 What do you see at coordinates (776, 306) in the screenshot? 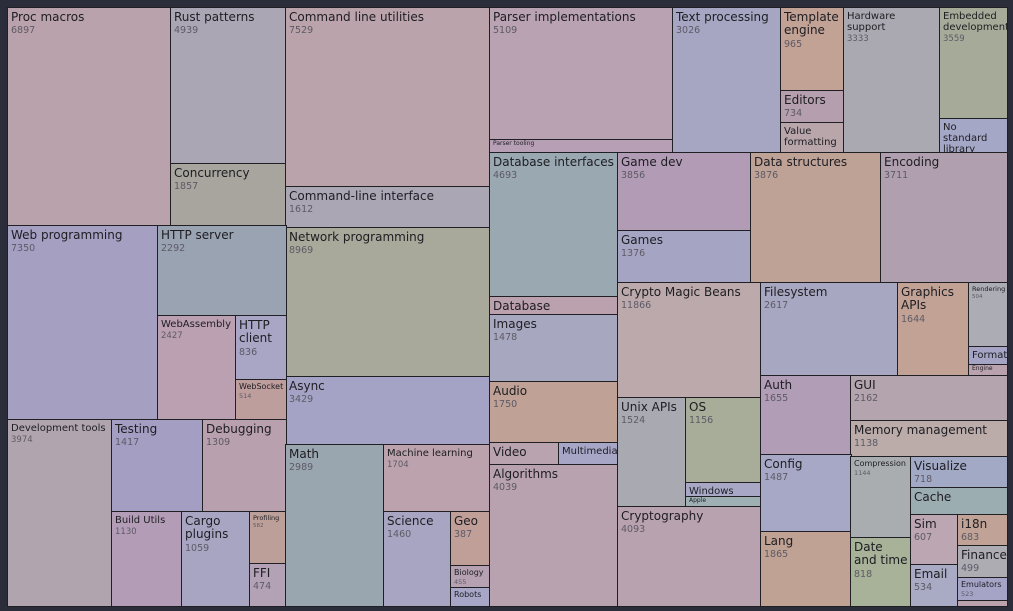
I see `cell-value: 2617` at bounding box center [776, 306].